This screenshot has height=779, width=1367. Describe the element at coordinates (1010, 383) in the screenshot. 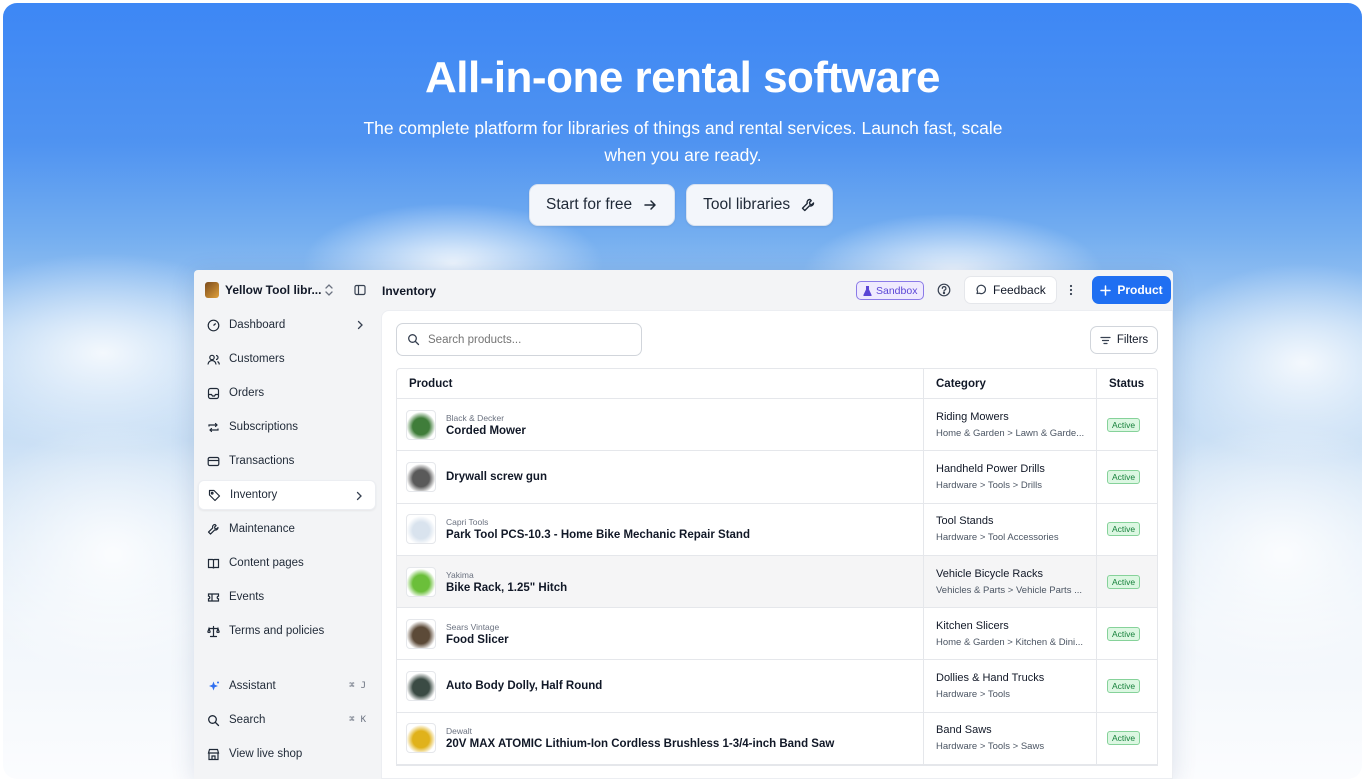

I see `column-header-category: Category` at that location.